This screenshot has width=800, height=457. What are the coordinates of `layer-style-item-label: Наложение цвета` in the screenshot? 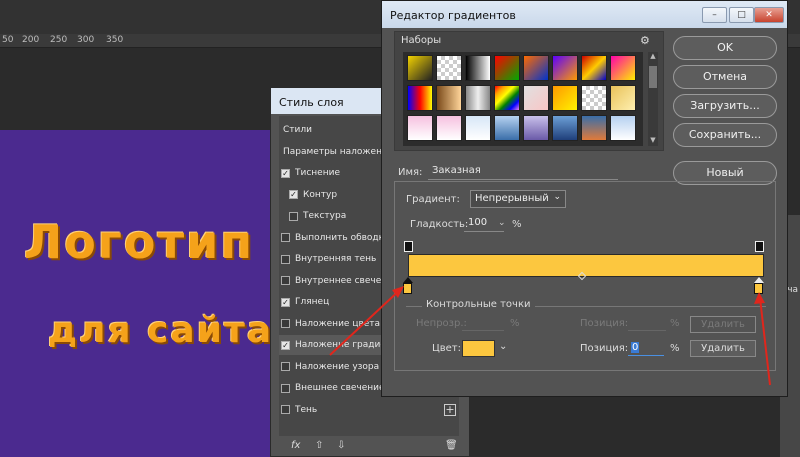 It's located at (338, 323).